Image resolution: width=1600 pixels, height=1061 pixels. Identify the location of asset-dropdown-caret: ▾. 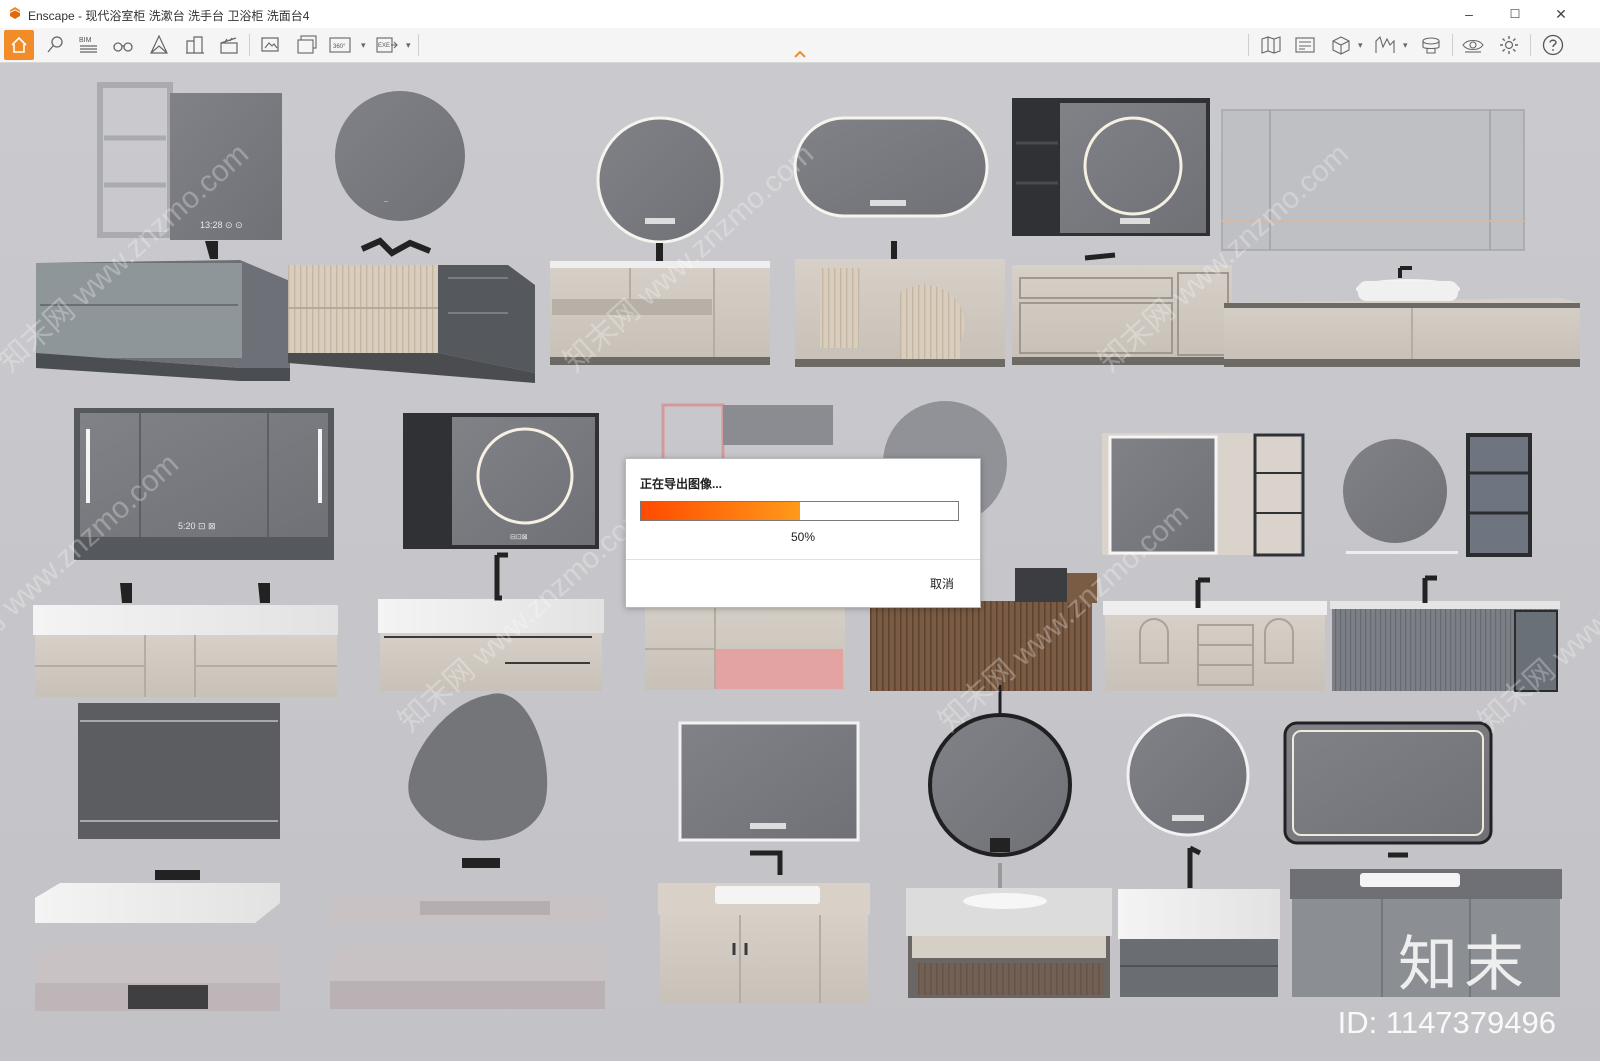
(1360, 45).